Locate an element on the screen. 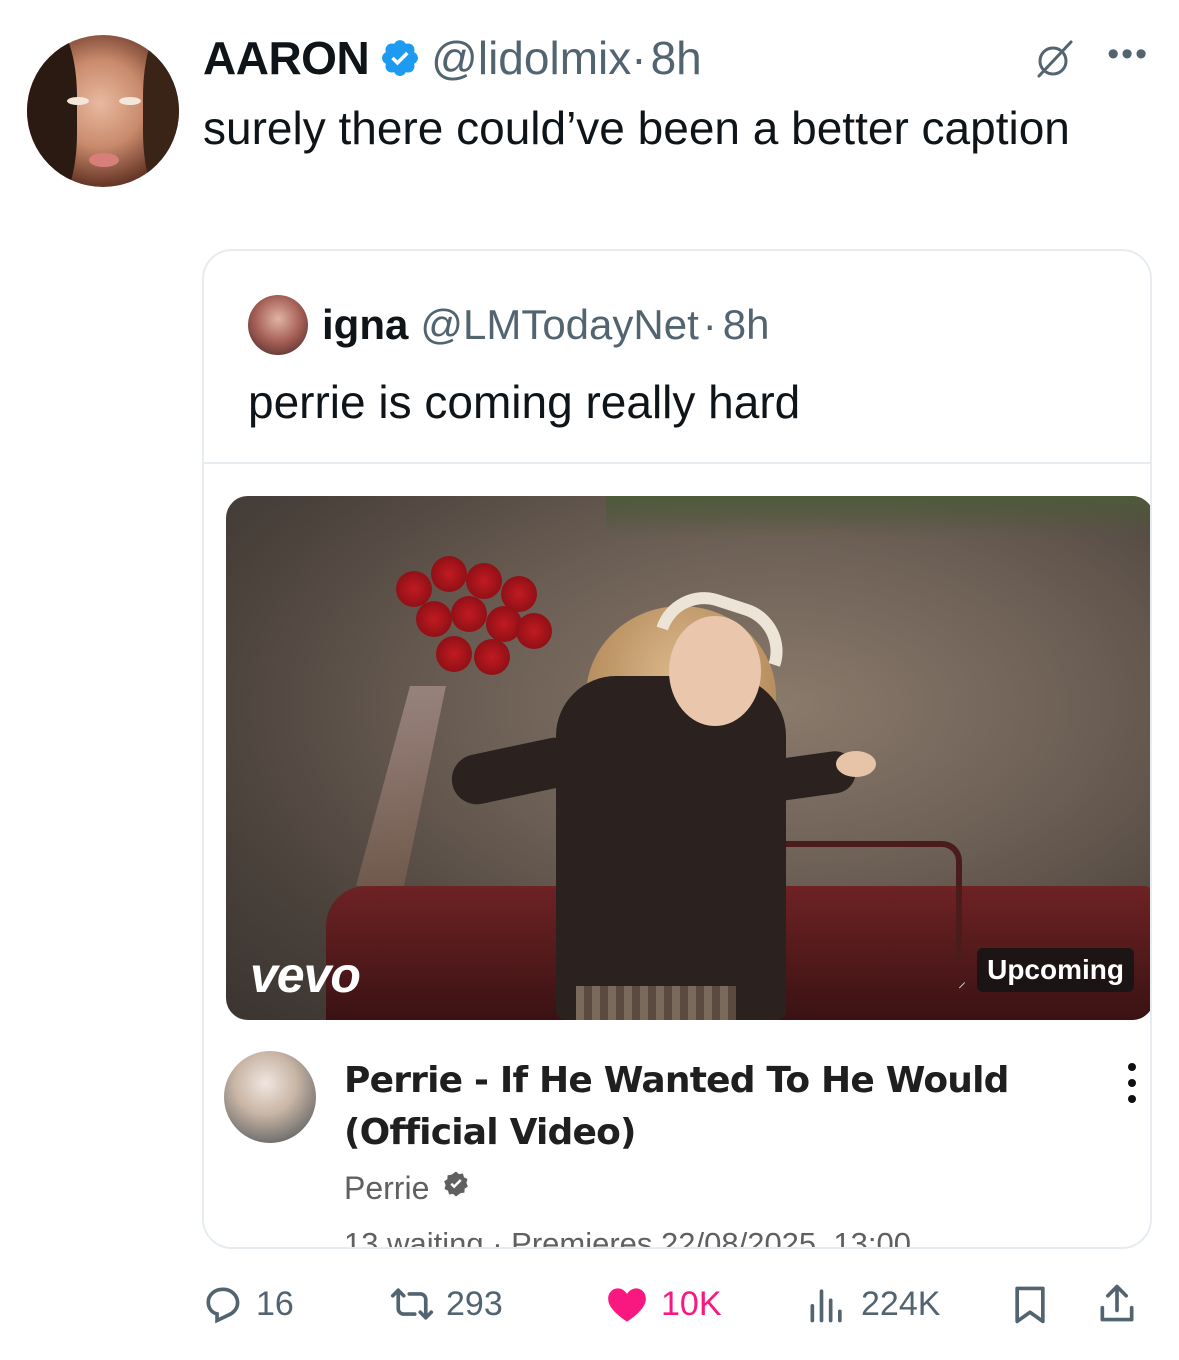 The height and width of the screenshot is (1360, 1179). views-button: 224K is located at coordinates (872, 1304).